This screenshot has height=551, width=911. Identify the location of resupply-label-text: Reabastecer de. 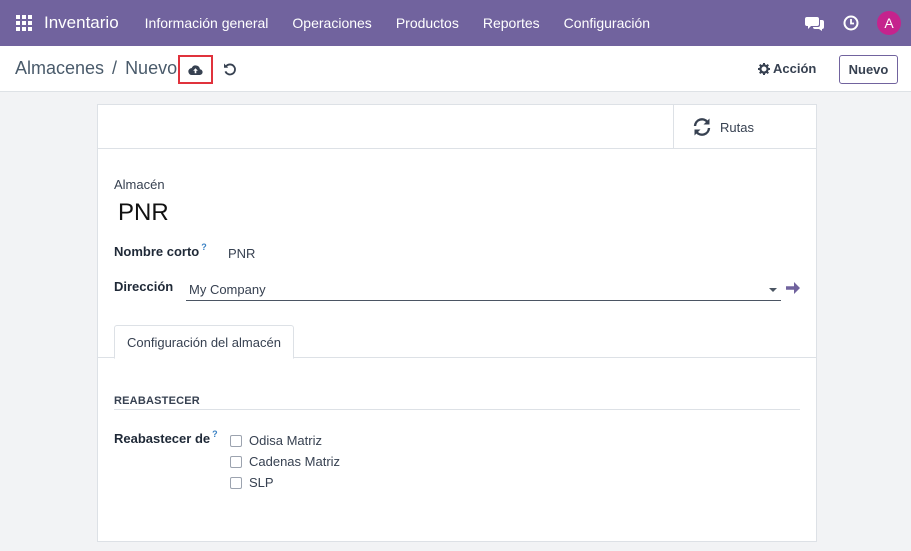
(162, 438).